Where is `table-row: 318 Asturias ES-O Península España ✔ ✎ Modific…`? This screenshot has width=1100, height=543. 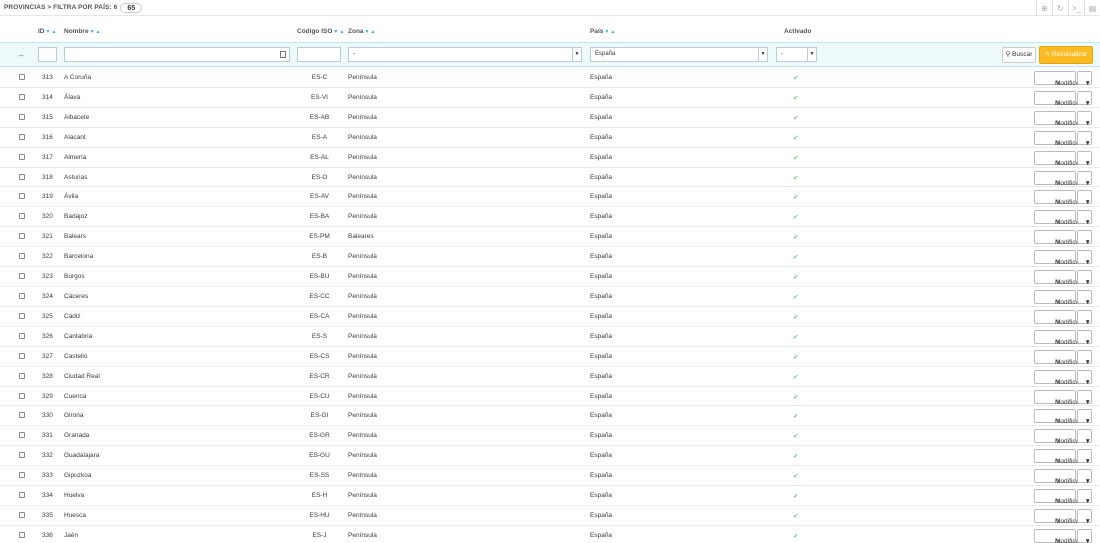 table-row: 318 Asturias ES-O Península España ✔ ✎ Modific… is located at coordinates (550, 178).